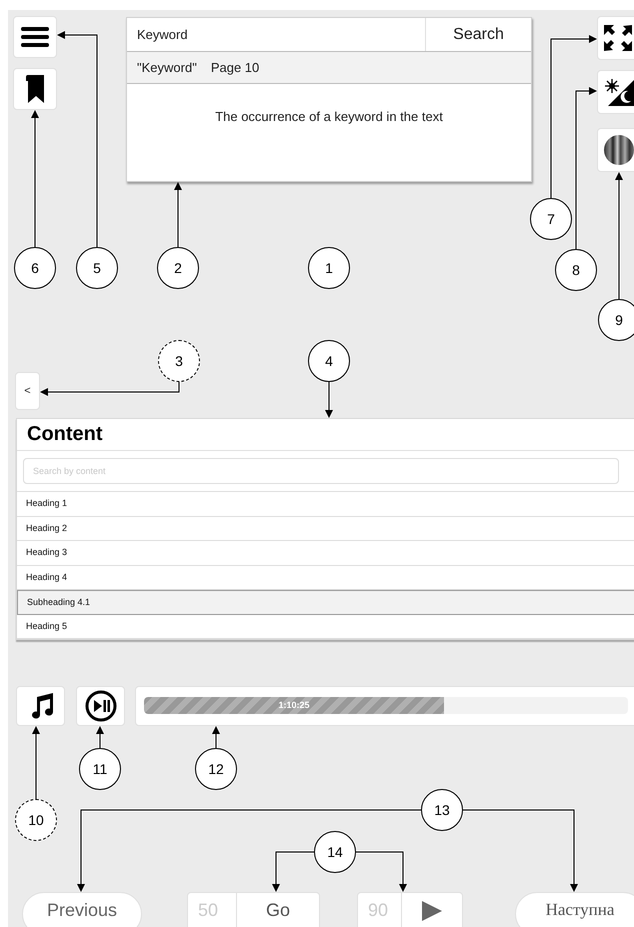 The image size is (634, 927). I want to click on play-button, so click(432, 909).